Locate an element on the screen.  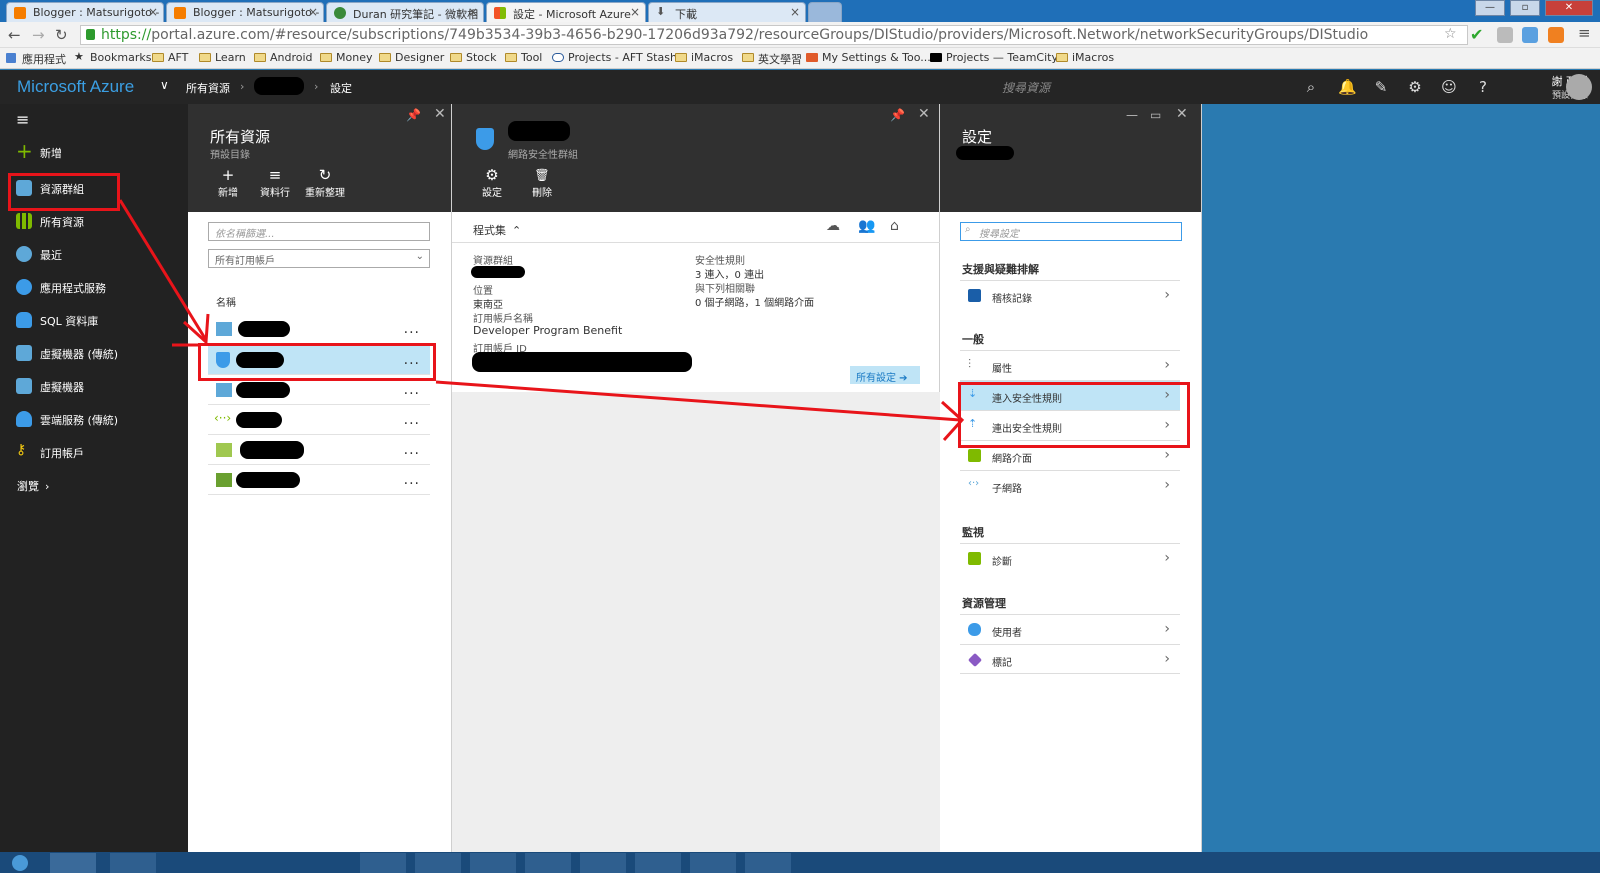
nav-sql-databases: SQL 資料庫 is located at coordinates (94, 320).